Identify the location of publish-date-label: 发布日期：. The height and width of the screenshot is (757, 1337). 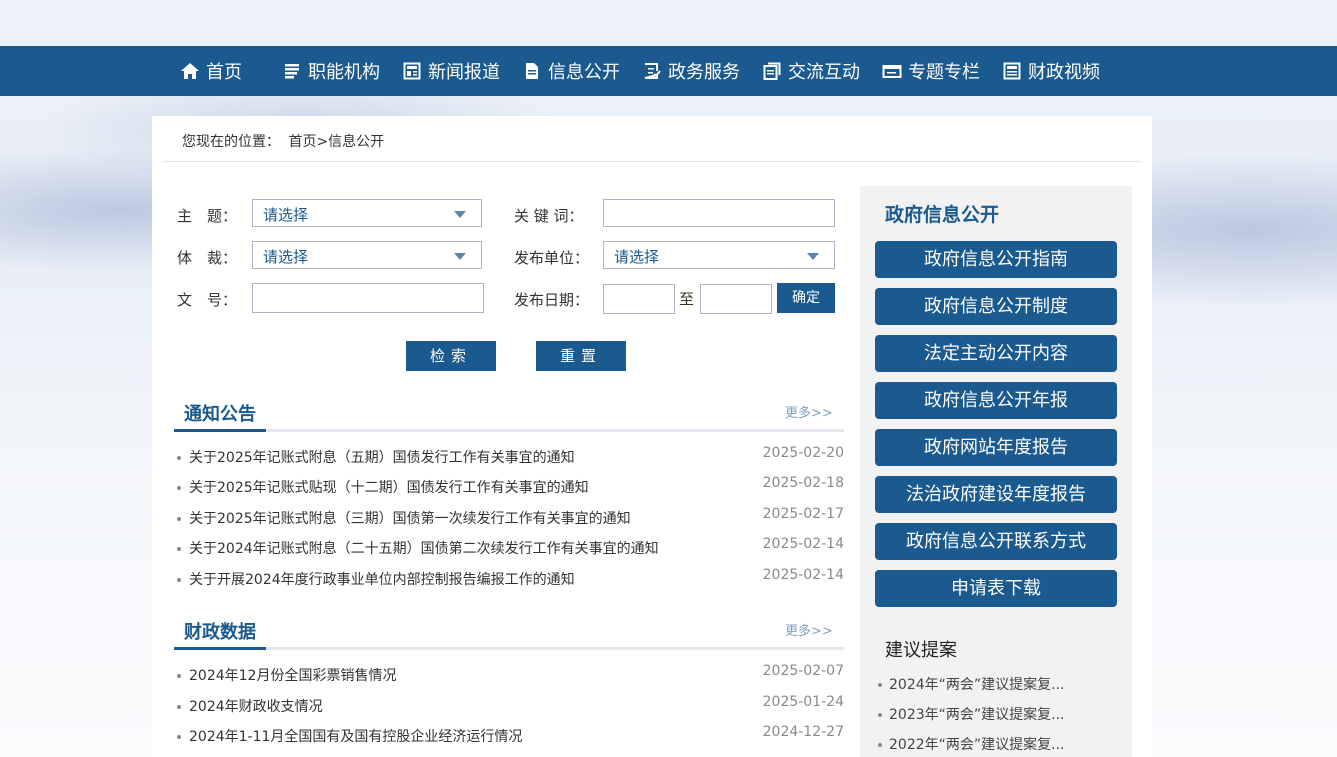
(552, 300).